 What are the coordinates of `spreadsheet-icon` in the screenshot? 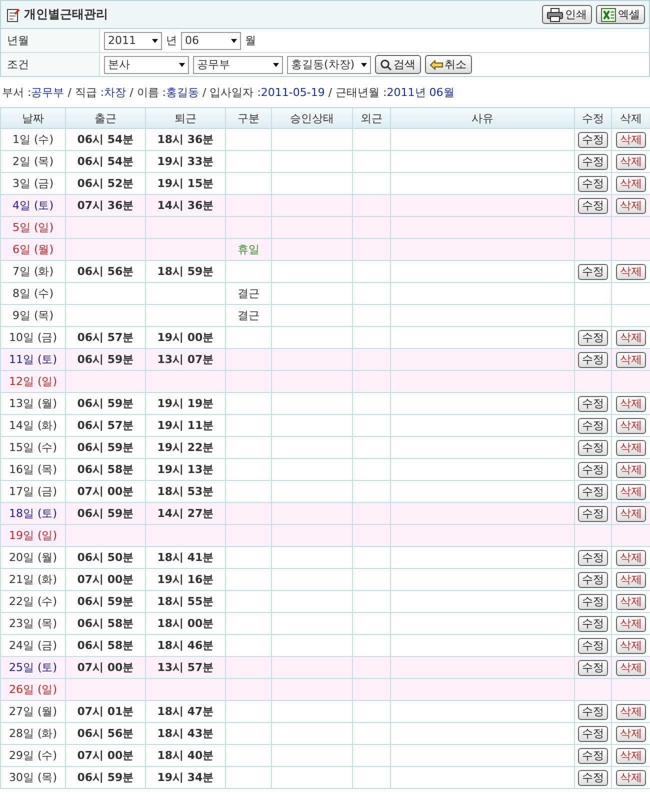 It's located at (608, 15).